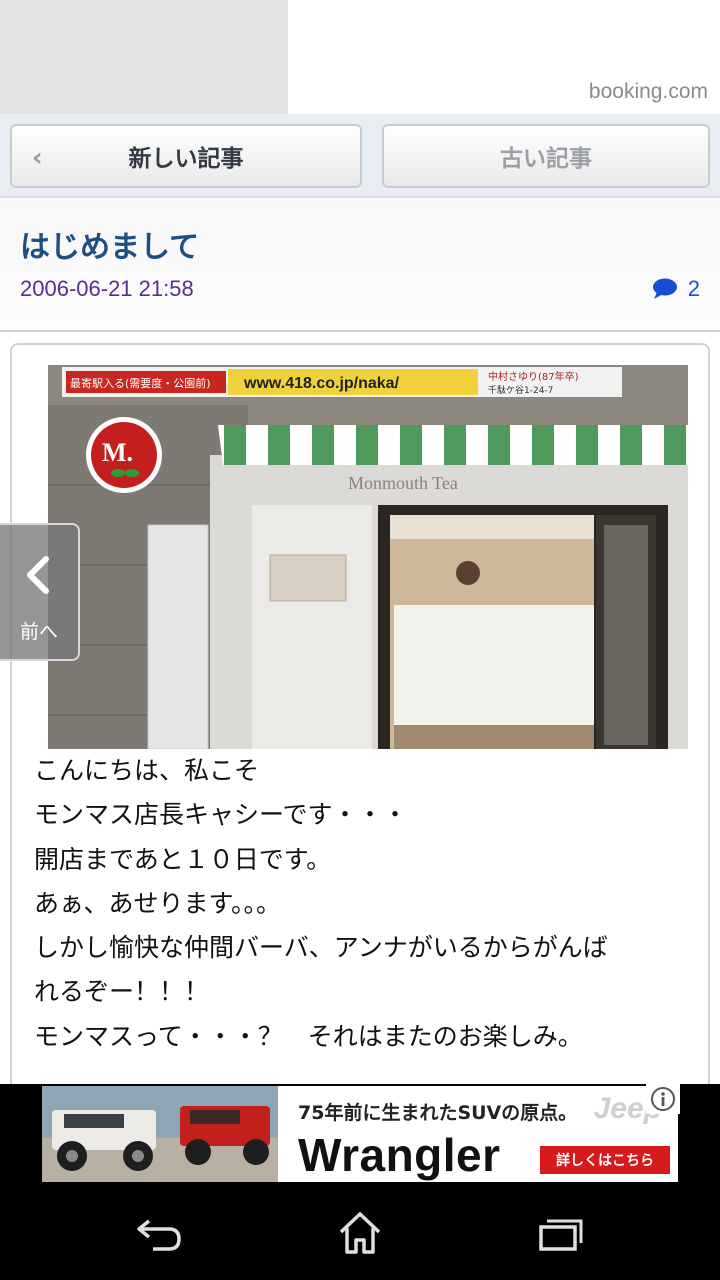 The width and height of the screenshot is (720, 1280). Describe the element at coordinates (38, 632) in the screenshot. I see `previous-page-label: 前へ` at that location.